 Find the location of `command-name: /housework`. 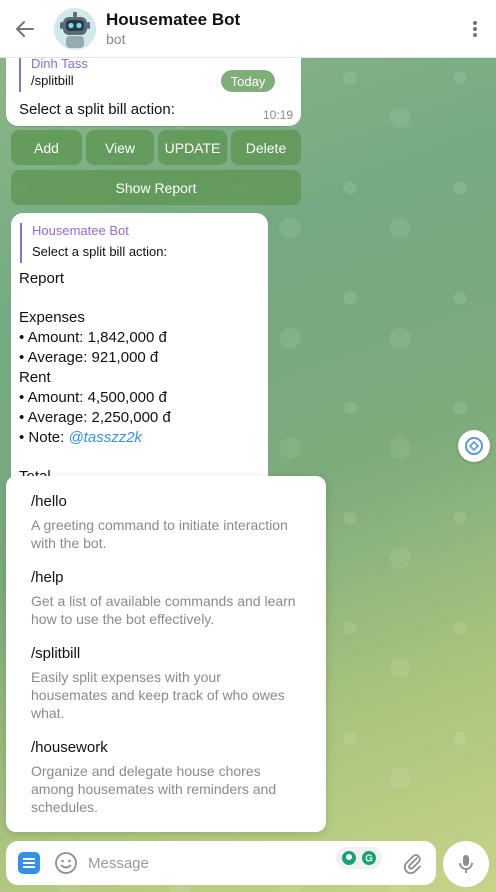

command-name: /housework is located at coordinates (69, 747).